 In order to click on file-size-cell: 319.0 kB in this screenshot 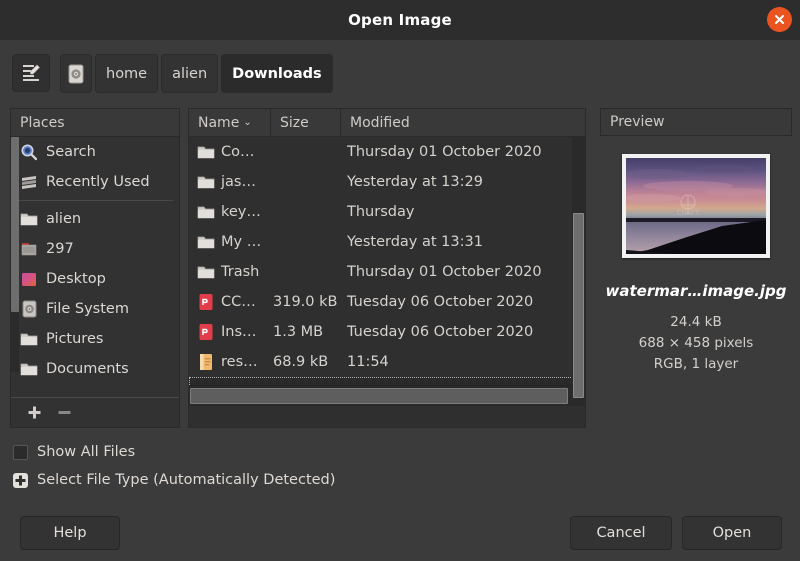, I will do `click(305, 302)`.